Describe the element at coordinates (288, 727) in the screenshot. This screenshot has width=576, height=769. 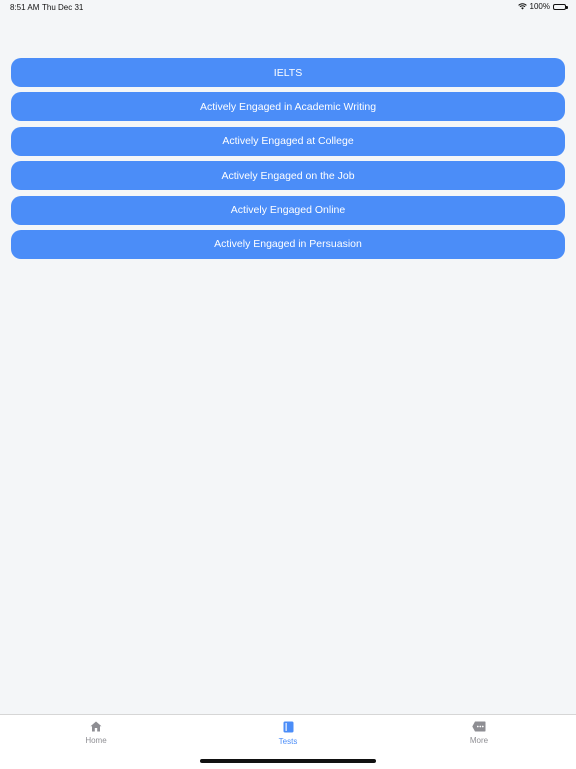
I see `book-icon` at that location.